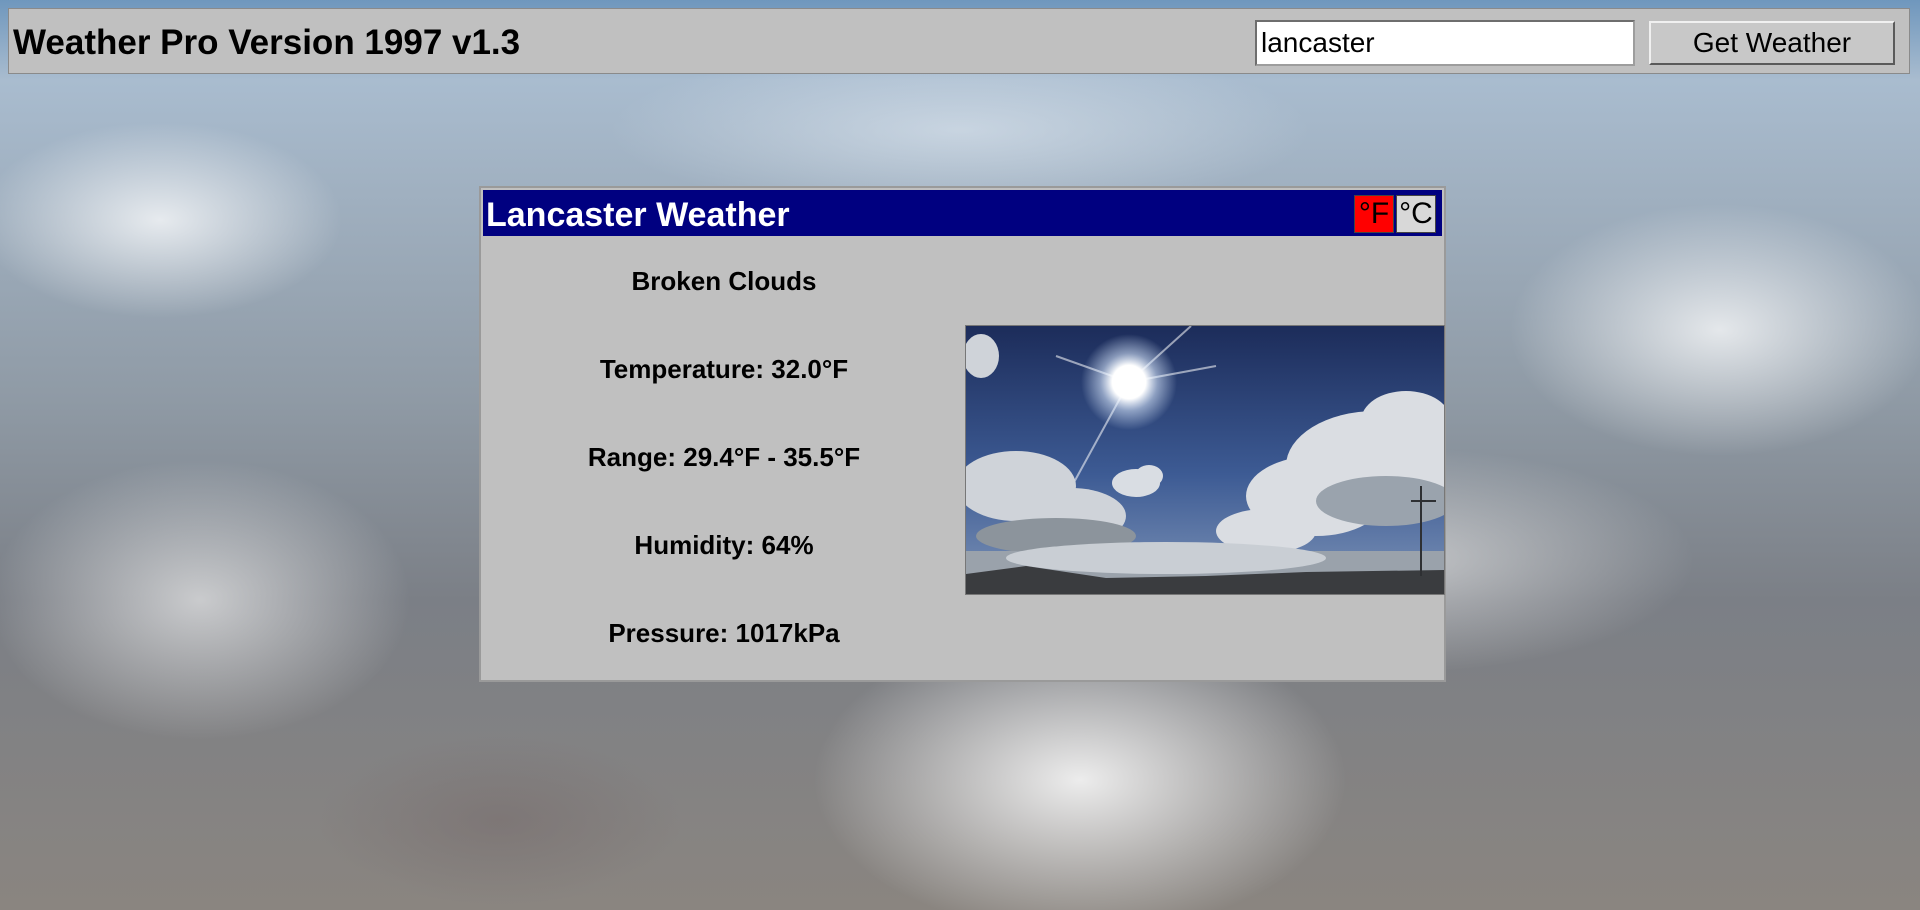 Image resolution: width=1920 pixels, height=910 pixels. Describe the element at coordinates (1416, 214) in the screenshot. I see `celsius-toggle: °C` at that location.